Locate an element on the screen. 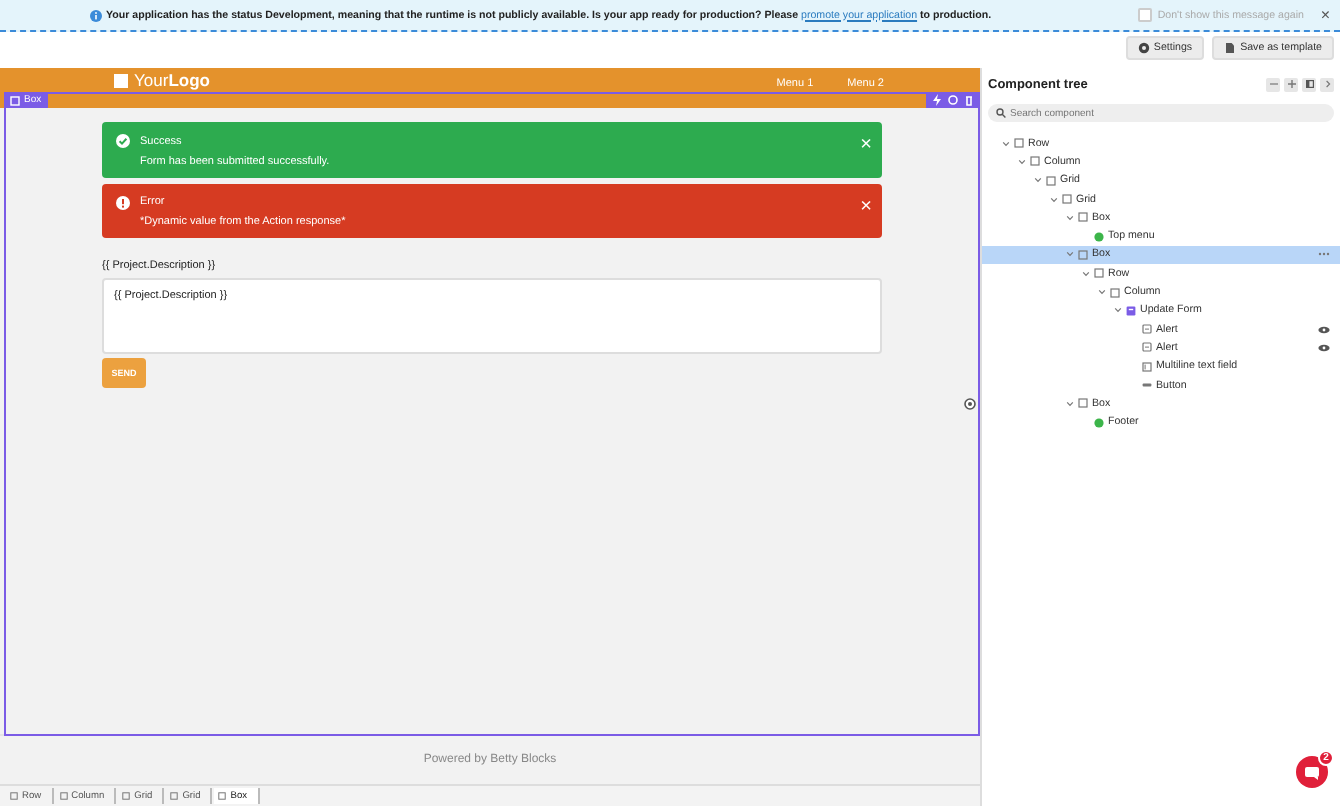 The height and width of the screenshot is (806, 1340). minus-icon is located at coordinates (1273, 84).